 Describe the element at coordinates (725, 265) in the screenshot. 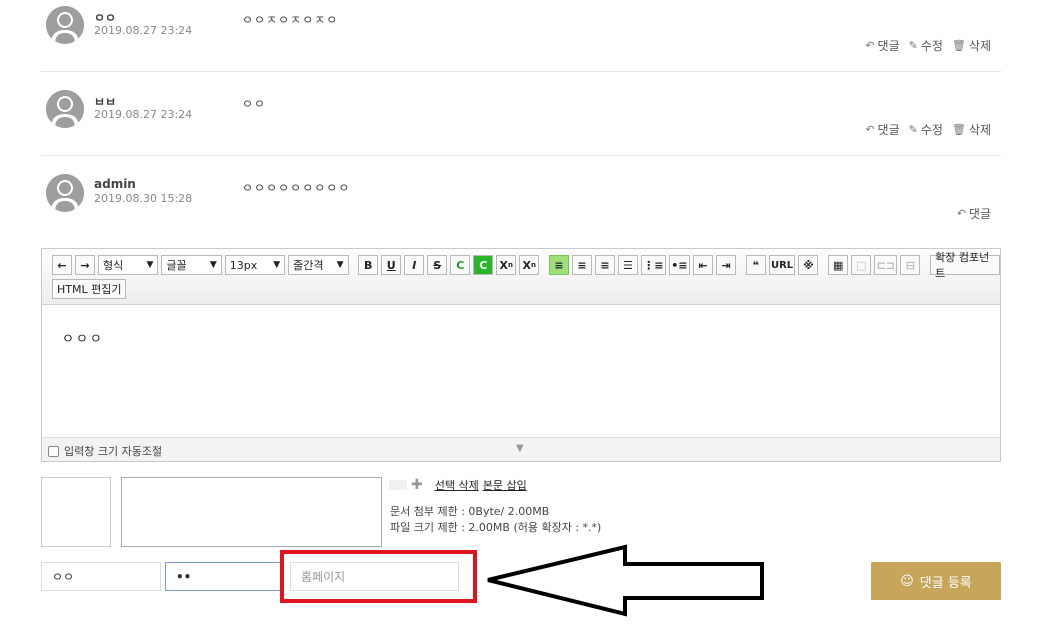

I see `indent-icon: ⇥` at that location.